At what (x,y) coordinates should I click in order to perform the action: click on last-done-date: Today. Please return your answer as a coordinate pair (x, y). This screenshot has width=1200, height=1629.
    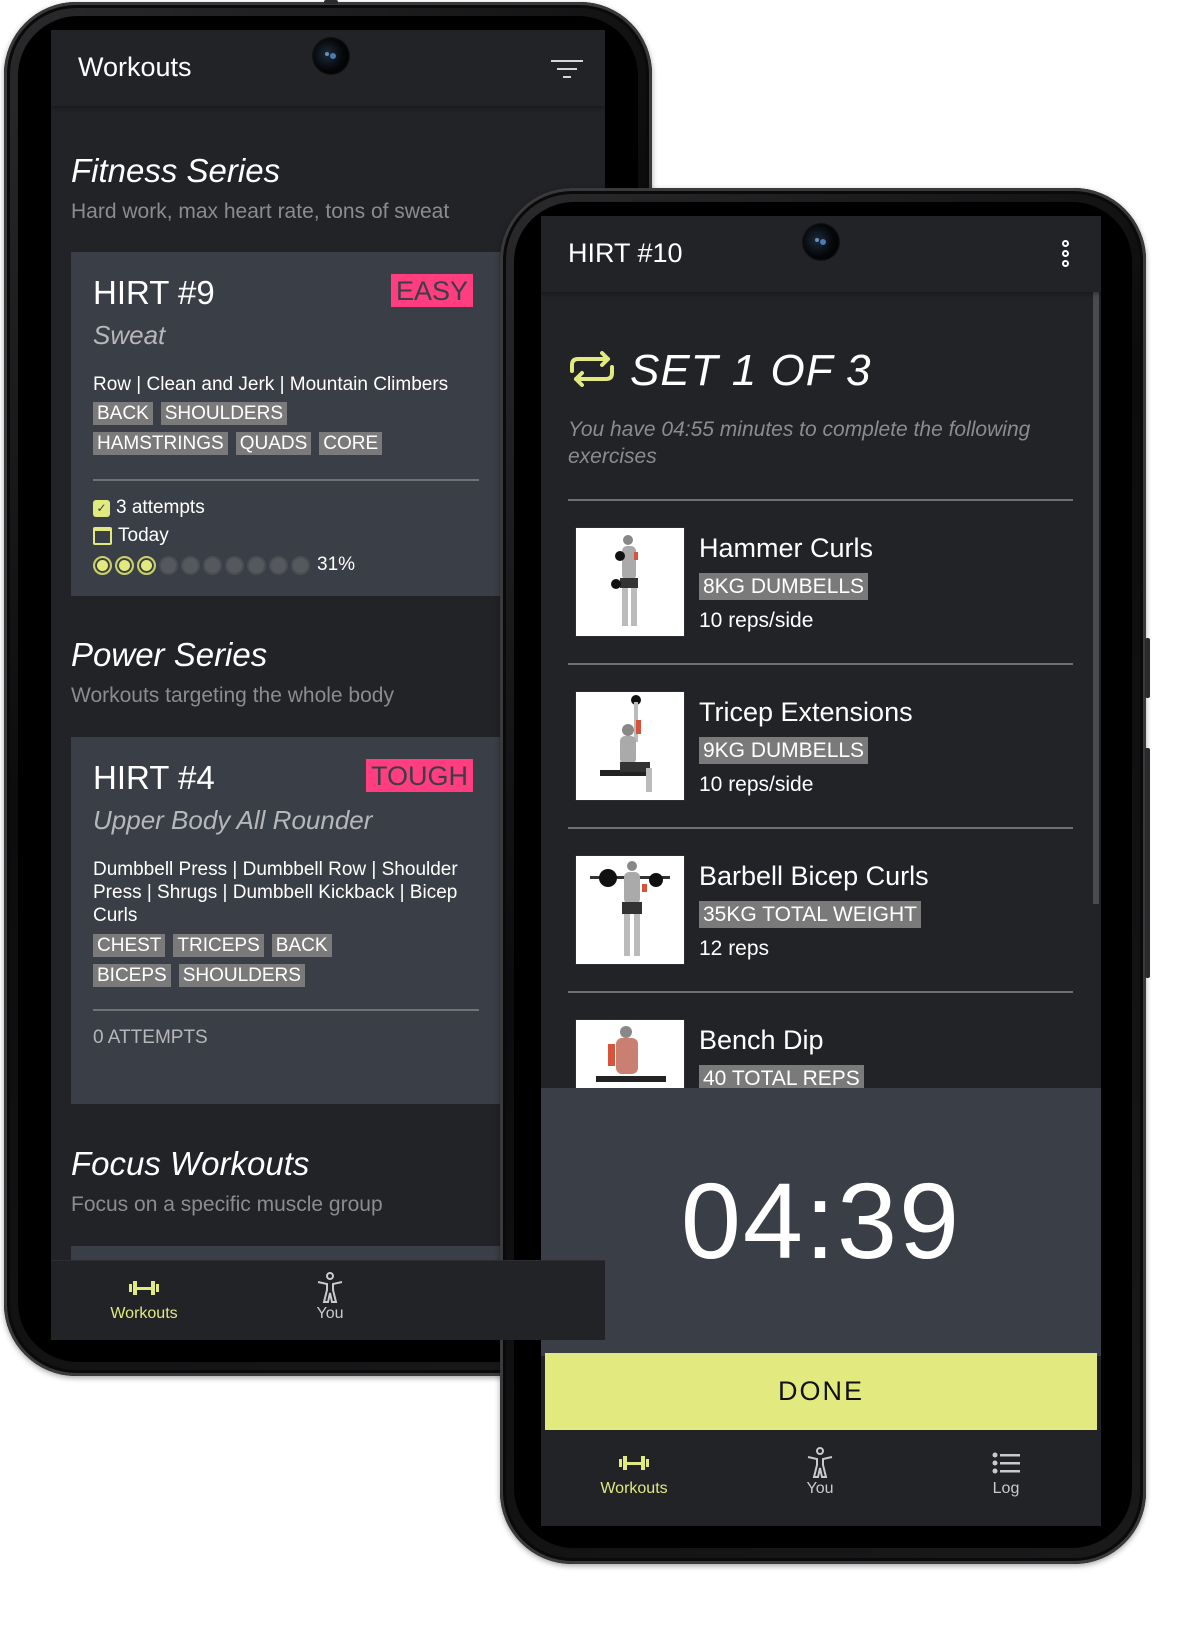
    Looking at the image, I should click on (143, 535).